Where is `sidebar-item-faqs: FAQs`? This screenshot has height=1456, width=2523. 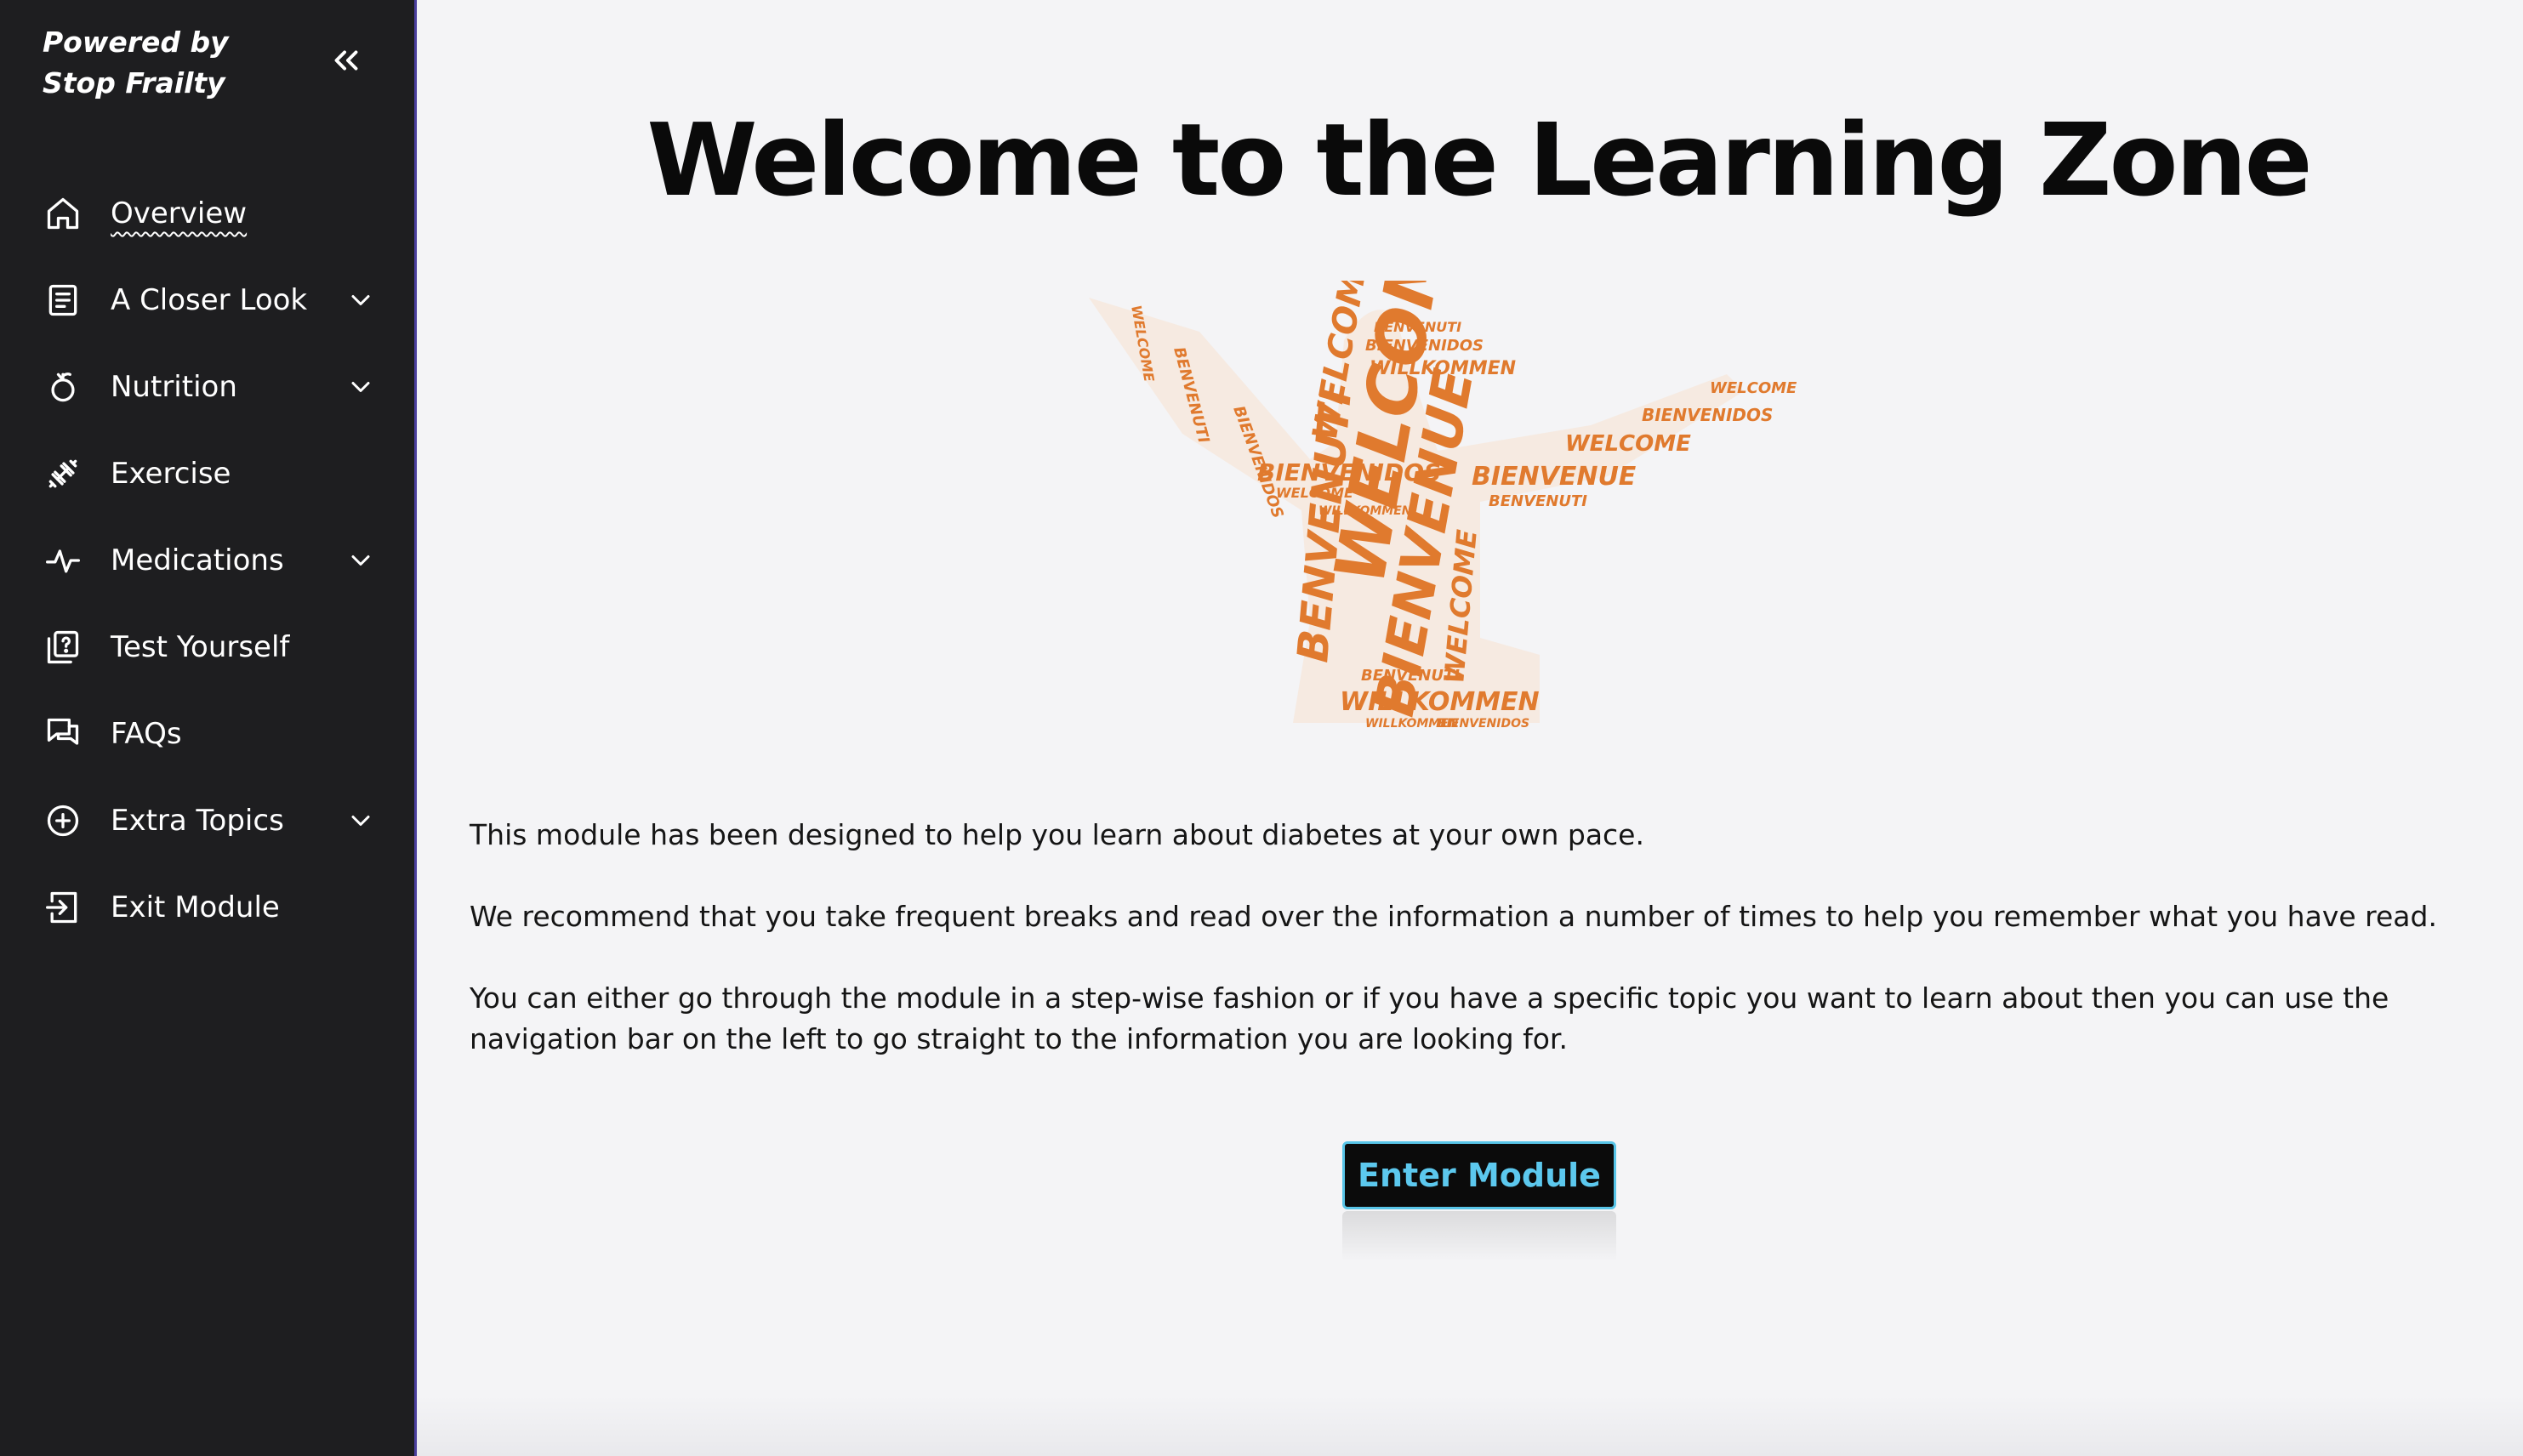 sidebar-item-faqs: FAQs is located at coordinates (207, 734).